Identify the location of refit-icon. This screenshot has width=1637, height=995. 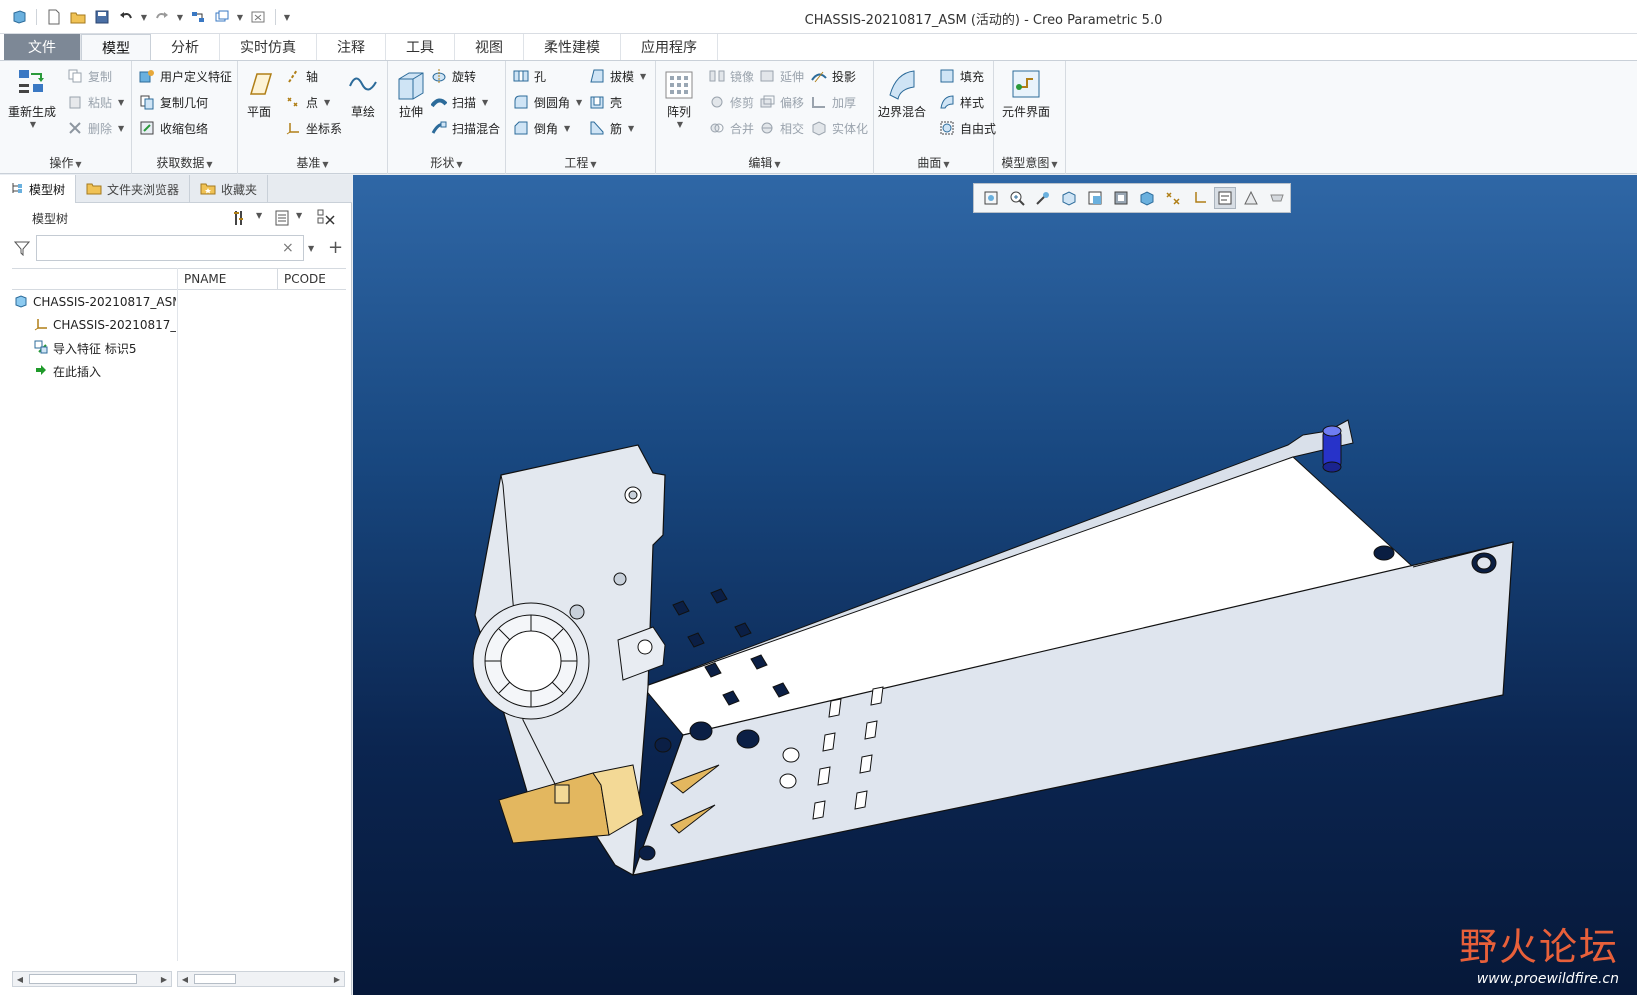
(991, 198).